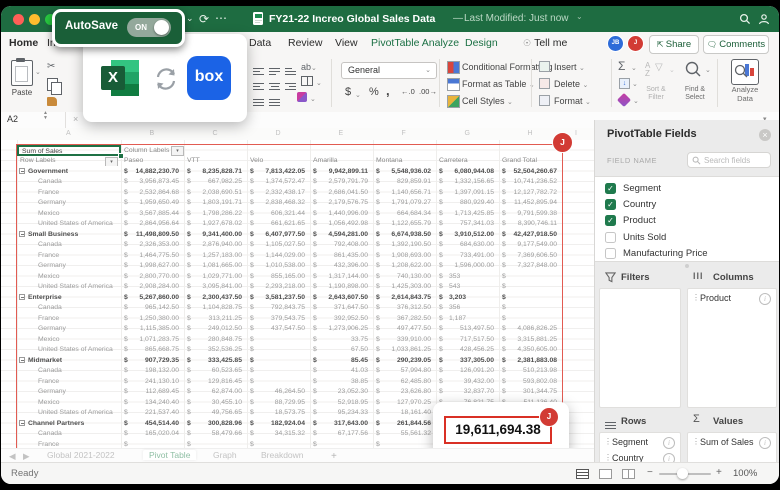  I want to click on add-sheet-button: +, so click(334, 456).